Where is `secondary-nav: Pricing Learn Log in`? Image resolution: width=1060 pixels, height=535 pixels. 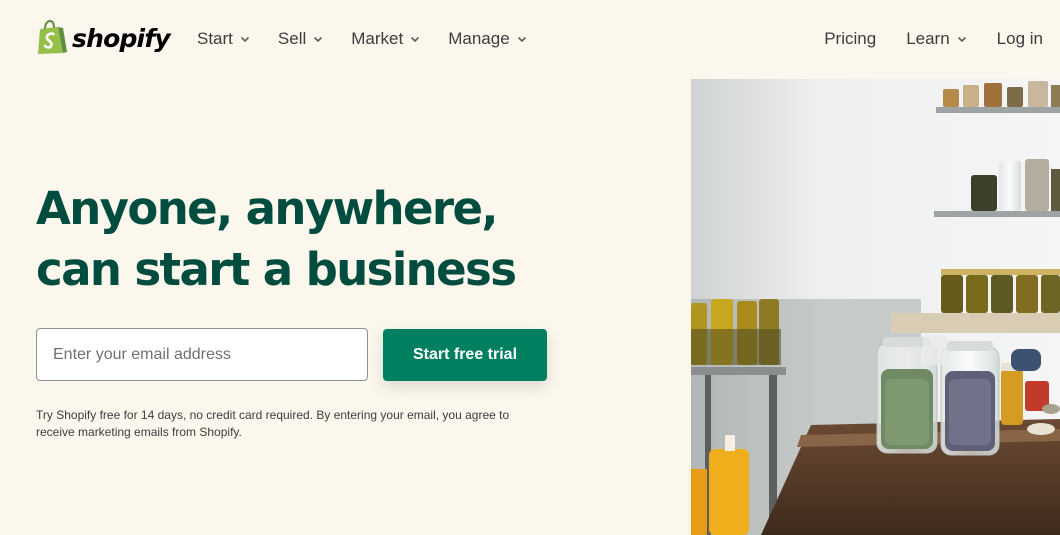
secondary-nav: Pricing Learn Log in is located at coordinates (918, 39).